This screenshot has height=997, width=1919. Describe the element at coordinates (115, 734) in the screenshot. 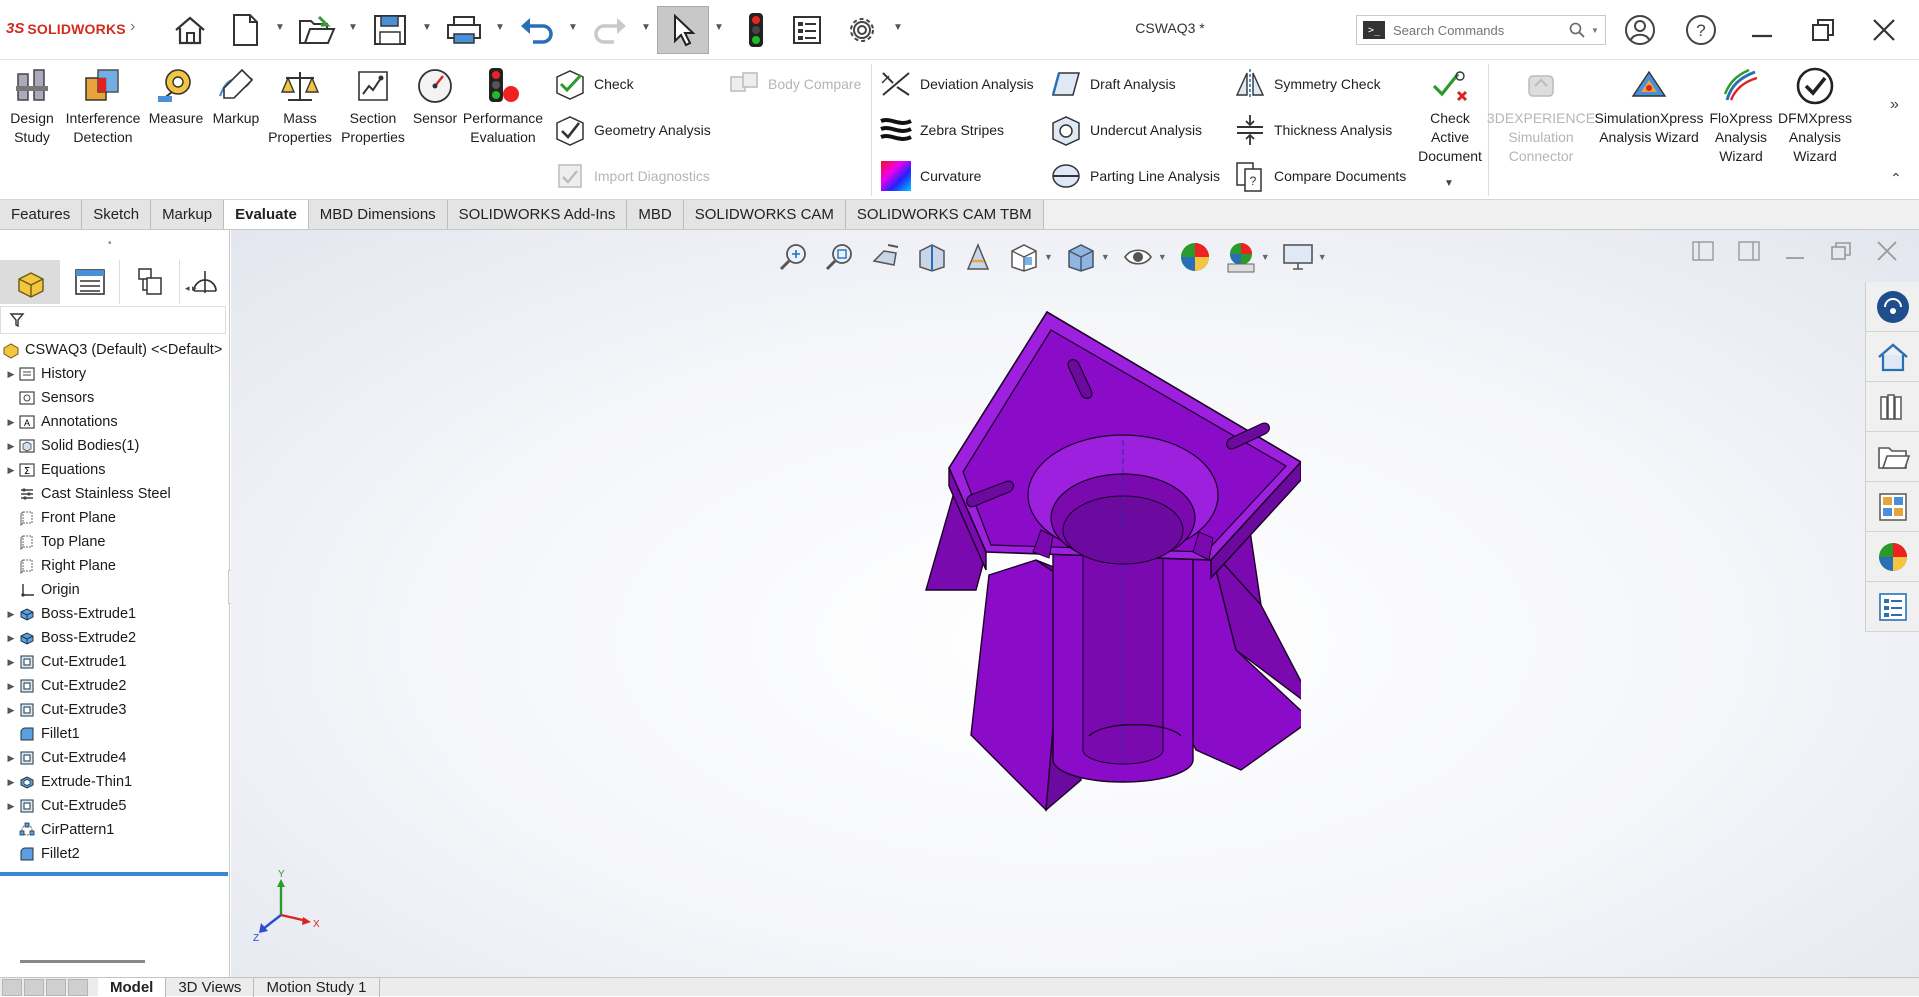

I see `tree-item-fillet1: Fillet1` at that location.